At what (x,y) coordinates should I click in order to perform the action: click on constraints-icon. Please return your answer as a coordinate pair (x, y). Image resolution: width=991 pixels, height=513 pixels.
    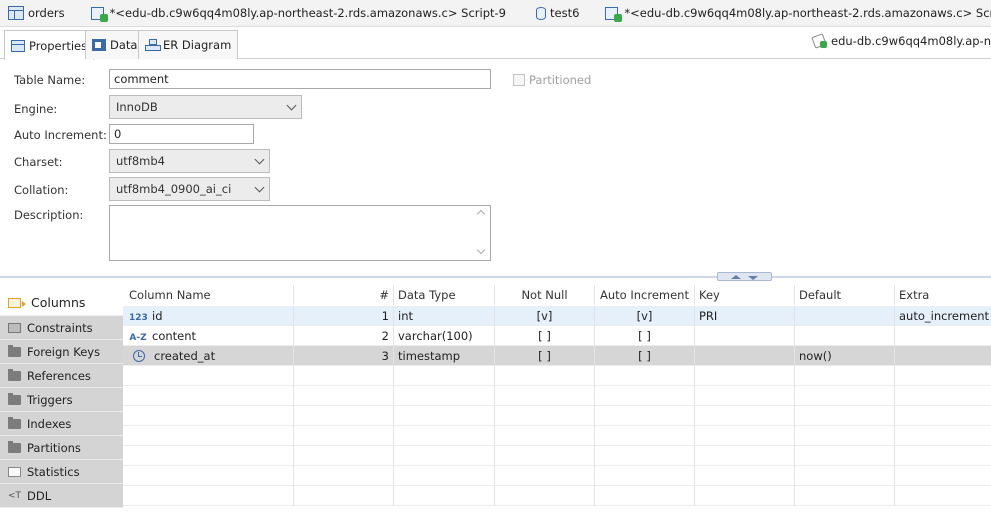
    Looking at the image, I should click on (14, 327).